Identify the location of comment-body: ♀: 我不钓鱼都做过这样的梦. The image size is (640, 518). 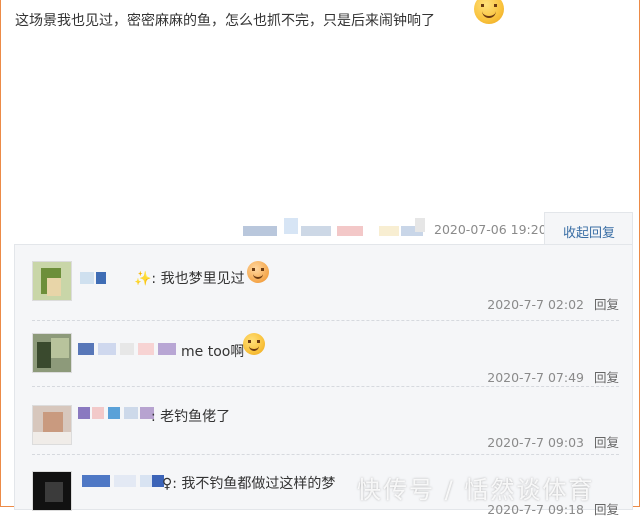
(249, 484).